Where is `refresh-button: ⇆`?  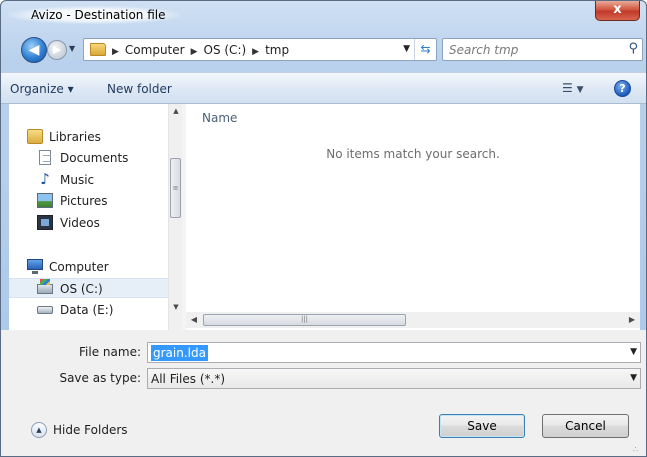
refresh-button: ⇆ is located at coordinates (425, 49).